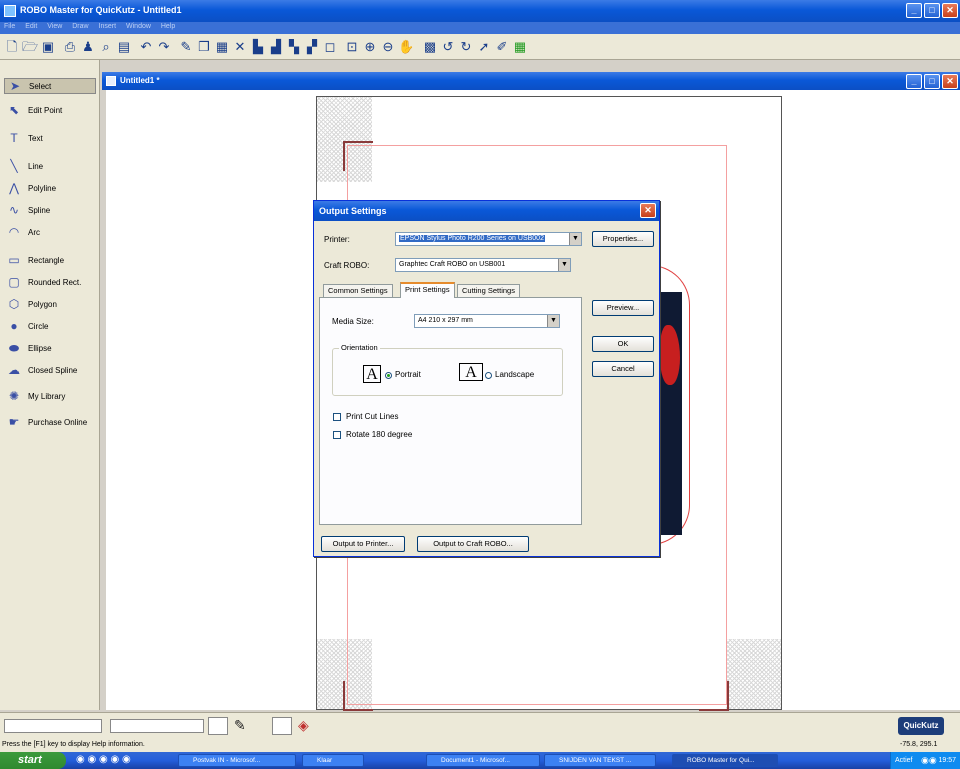 This screenshot has width=960, height=769. Describe the element at coordinates (564, 265) in the screenshot. I see `chevron-down-icon: ▼` at that location.